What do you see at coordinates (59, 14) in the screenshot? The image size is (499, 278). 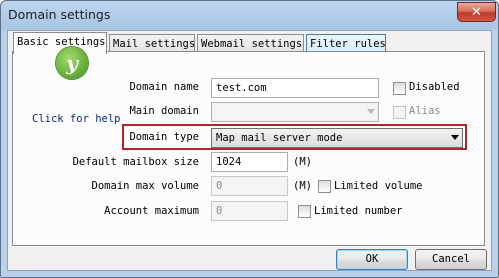 I see `window-title: Domain settings` at bounding box center [59, 14].